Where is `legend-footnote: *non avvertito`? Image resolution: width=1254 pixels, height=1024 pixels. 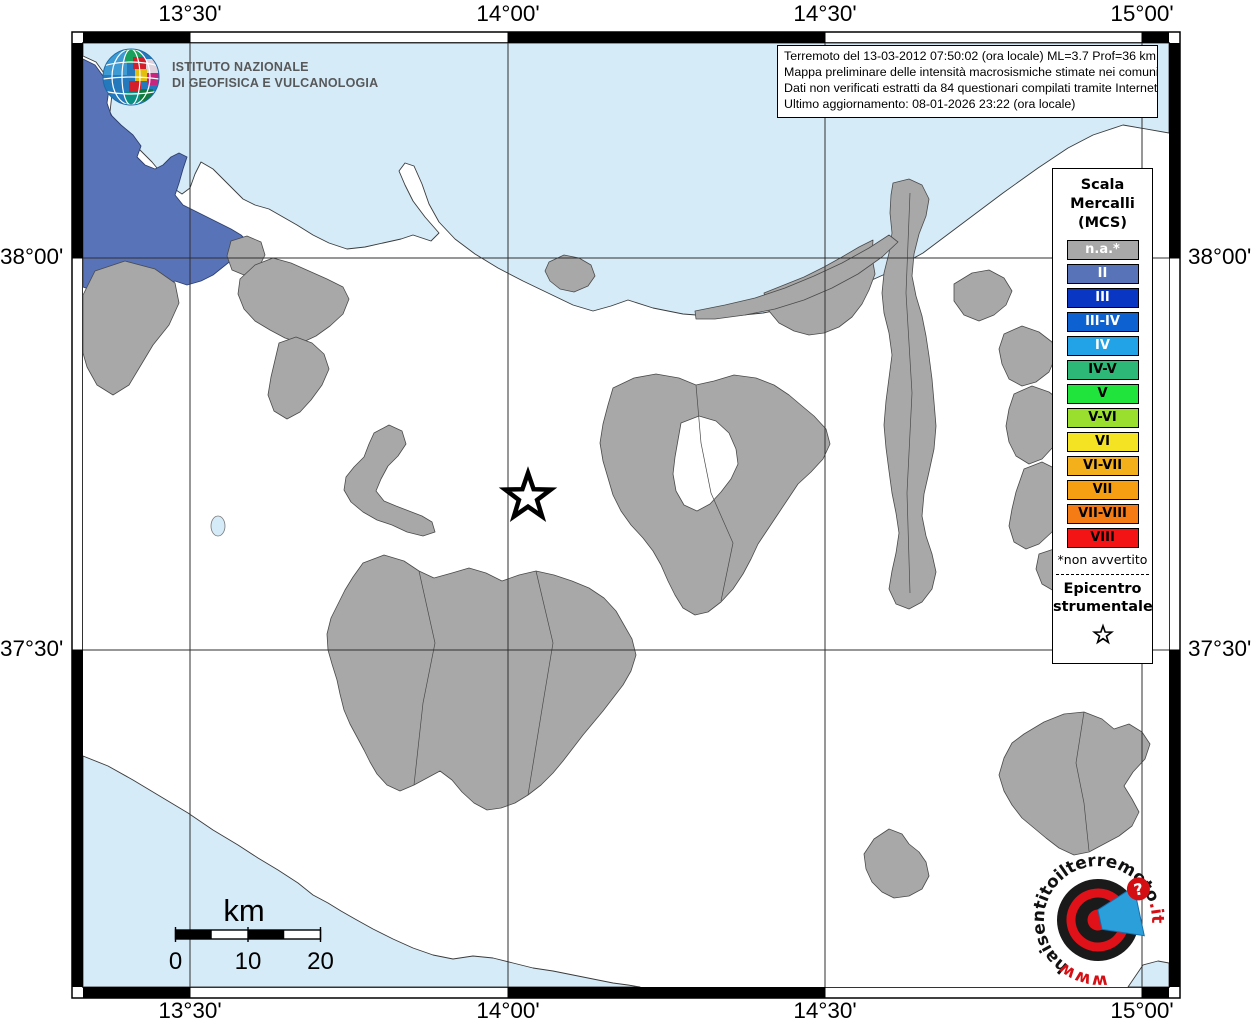
legend-footnote: *non avvertito is located at coordinates (1102, 559).